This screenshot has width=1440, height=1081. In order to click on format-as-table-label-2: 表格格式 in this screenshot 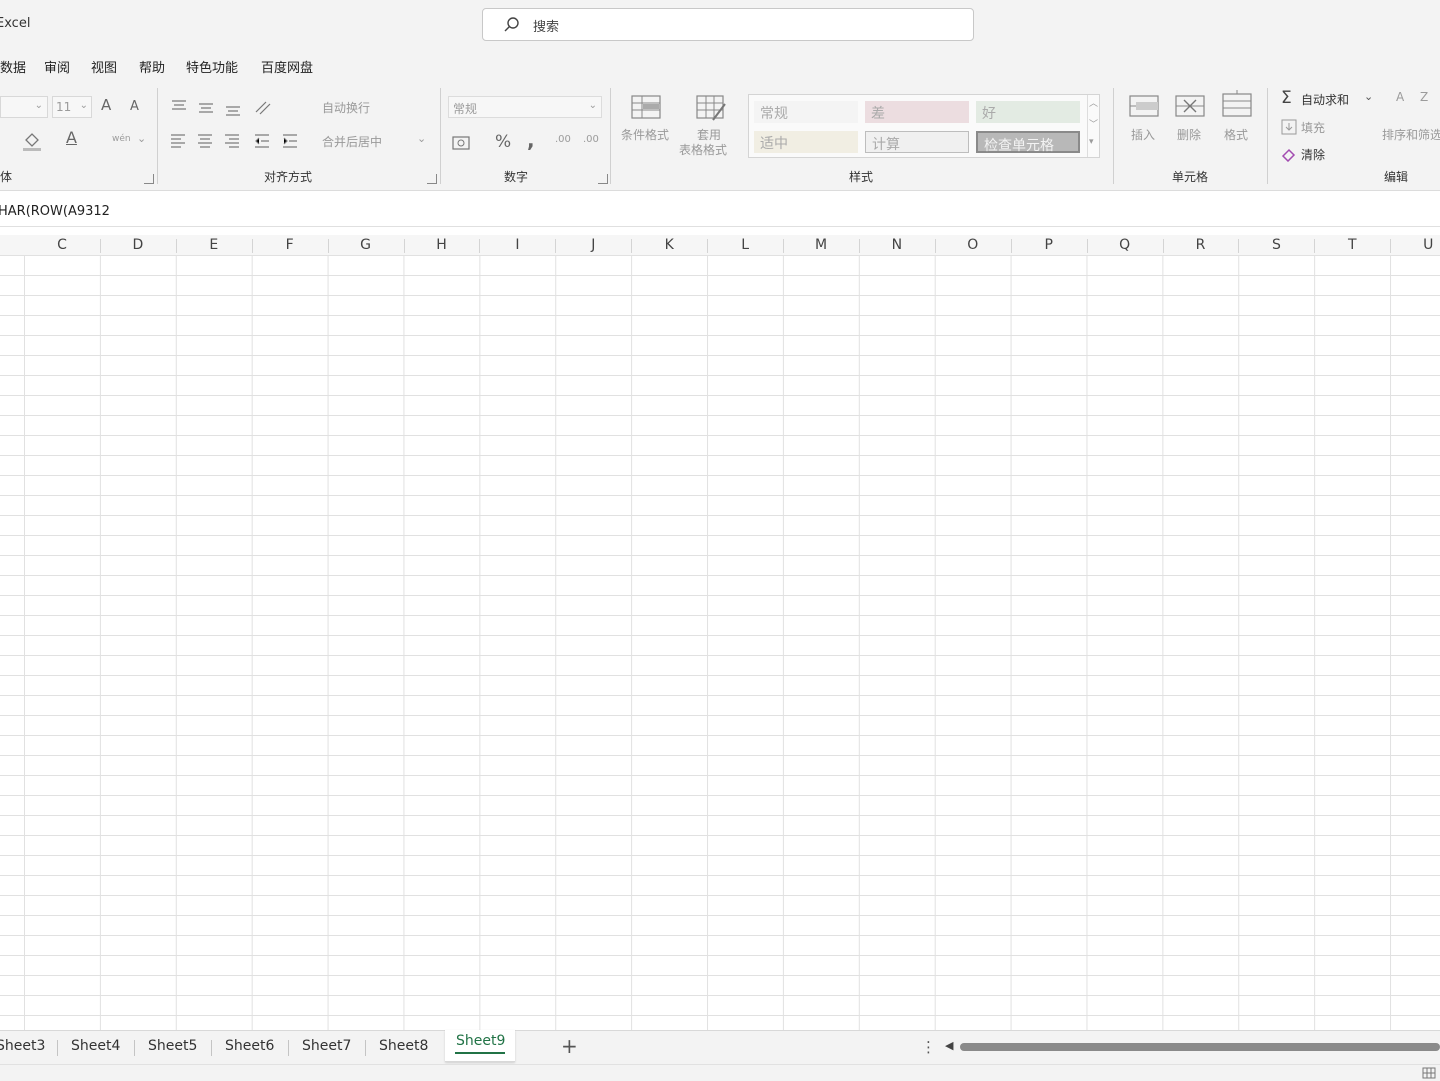, I will do `click(703, 149)`.